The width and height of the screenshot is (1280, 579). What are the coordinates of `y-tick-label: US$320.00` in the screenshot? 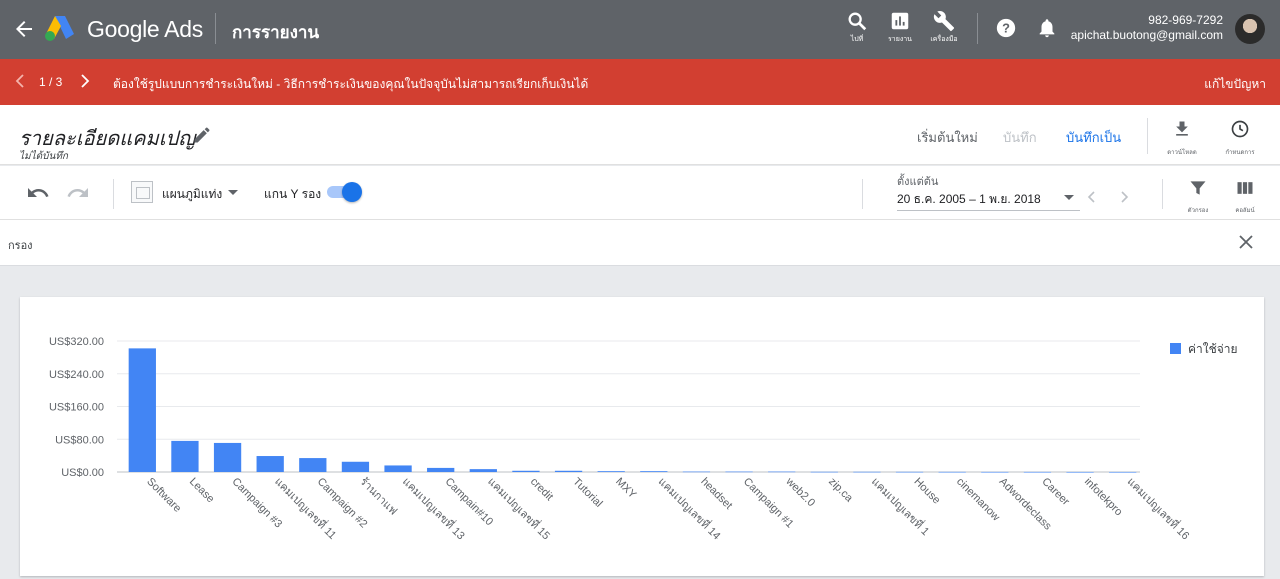 It's located at (76, 342).